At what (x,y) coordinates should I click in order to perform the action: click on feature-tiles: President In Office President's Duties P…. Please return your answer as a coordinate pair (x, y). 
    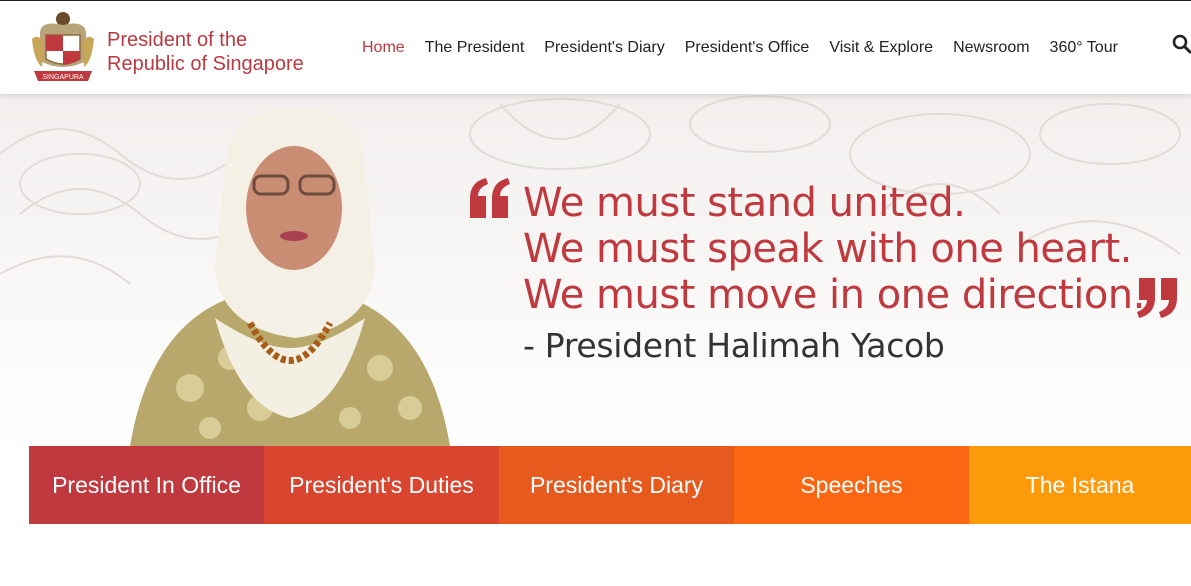
    Looking at the image, I should click on (610, 485).